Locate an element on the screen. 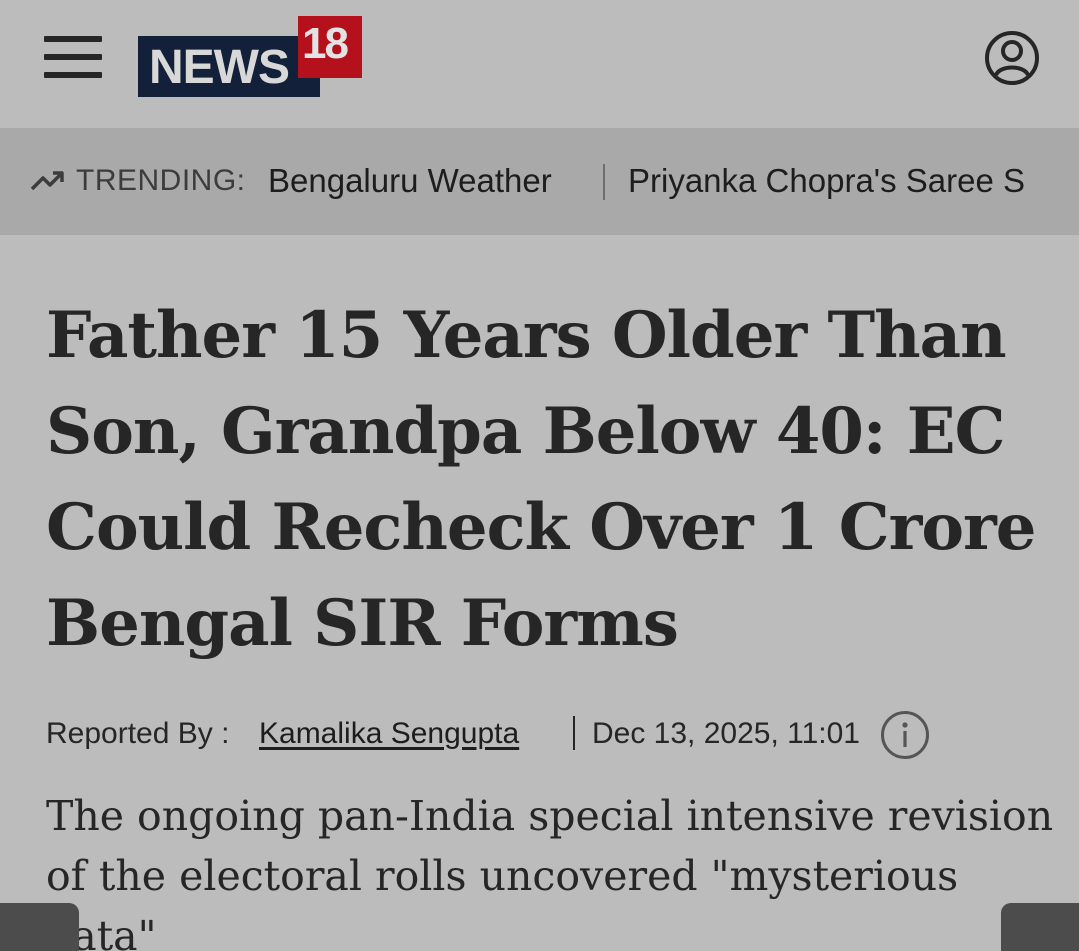 This screenshot has height=951, width=1079. logo-news-block: NEWS is located at coordinates (229, 66).